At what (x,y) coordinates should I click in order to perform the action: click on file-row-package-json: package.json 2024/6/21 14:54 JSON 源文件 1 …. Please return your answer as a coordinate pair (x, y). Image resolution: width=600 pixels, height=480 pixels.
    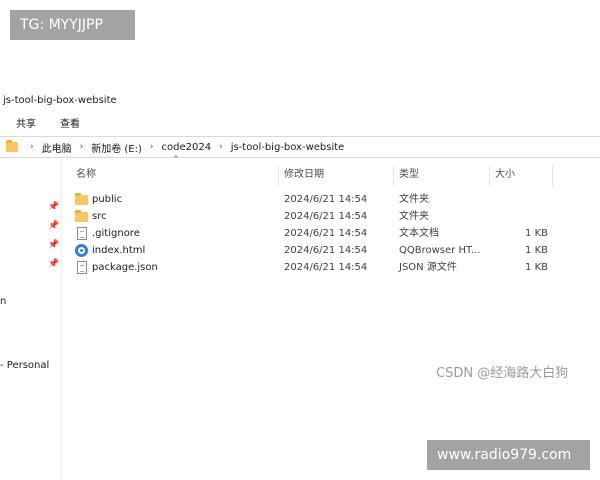
    Looking at the image, I should click on (331, 267).